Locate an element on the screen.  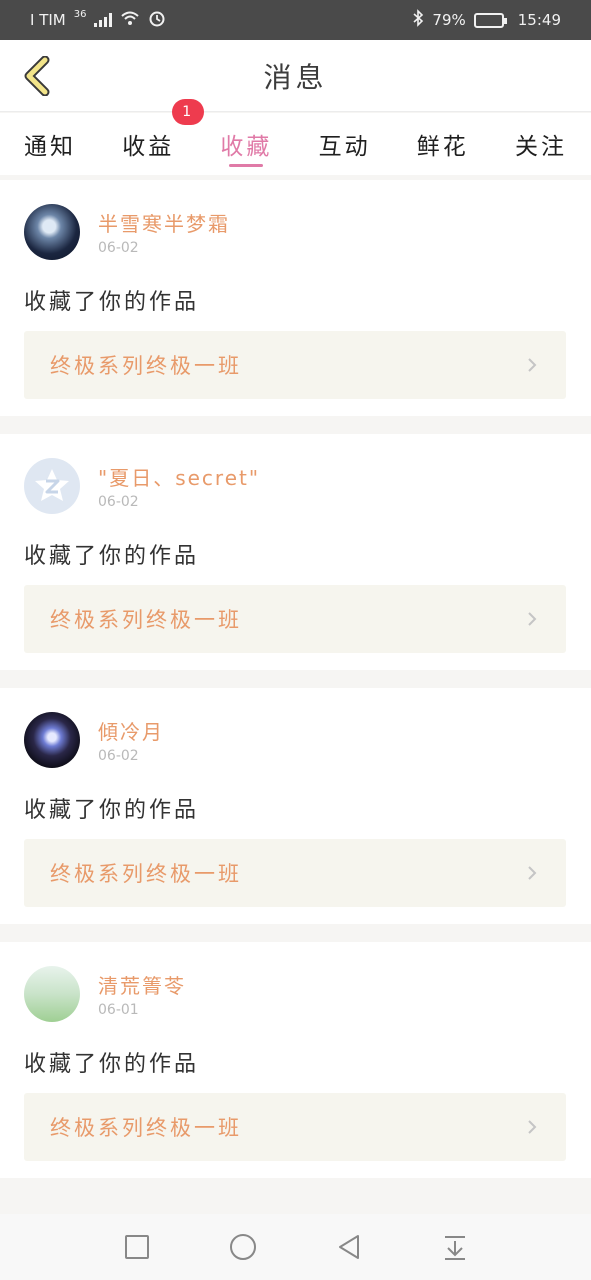
app-header: 消息 is located at coordinates (295, 76).